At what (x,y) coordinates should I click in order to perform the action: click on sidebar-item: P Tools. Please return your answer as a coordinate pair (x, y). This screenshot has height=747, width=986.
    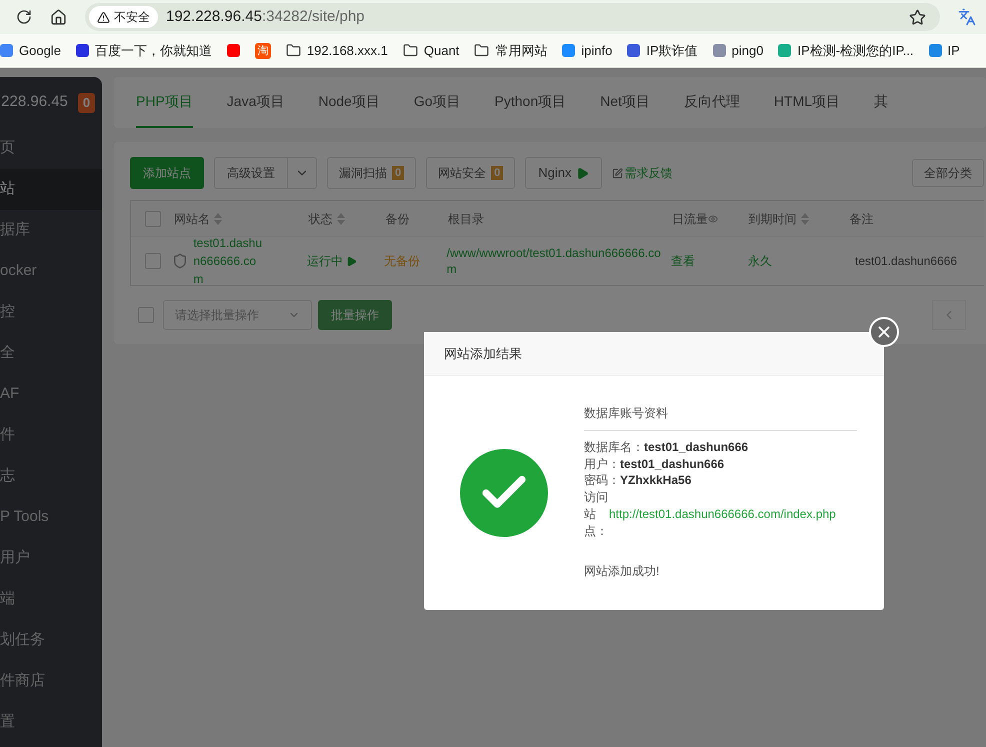
    Looking at the image, I should click on (51, 517).